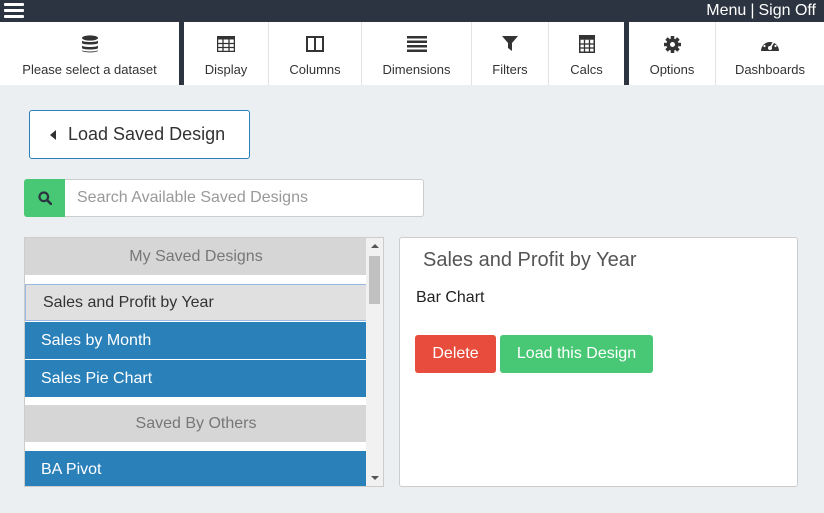 This screenshot has width=824, height=513. I want to click on caret-left-icon, so click(53, 134).